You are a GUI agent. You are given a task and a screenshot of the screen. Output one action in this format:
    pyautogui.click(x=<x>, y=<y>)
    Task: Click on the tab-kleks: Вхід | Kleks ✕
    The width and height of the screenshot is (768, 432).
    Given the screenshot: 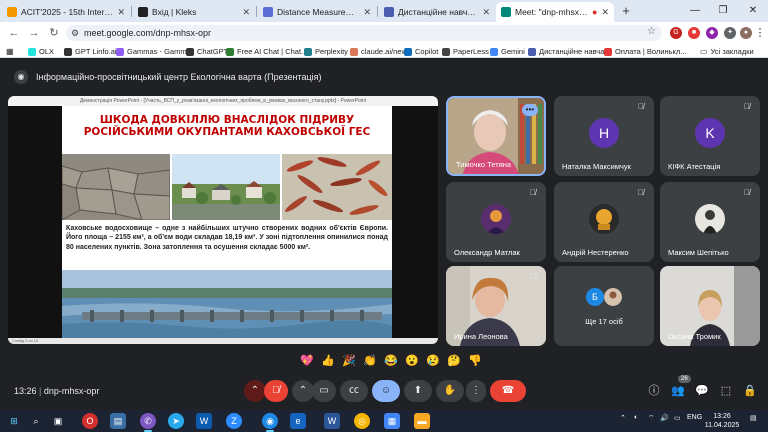 What is the action you would take?
    pyautogui.click(x=194, y=12)
    